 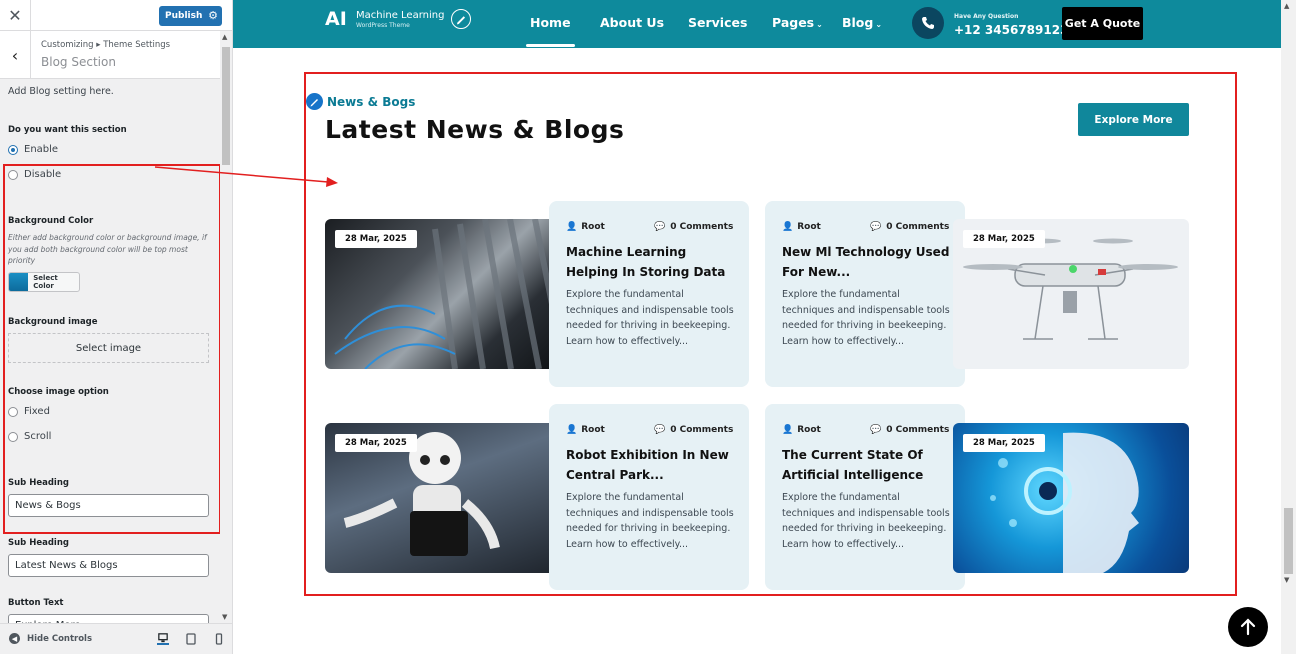 I want to click on logo-tagline: WordPress Theme, so click(x=383, y=25).